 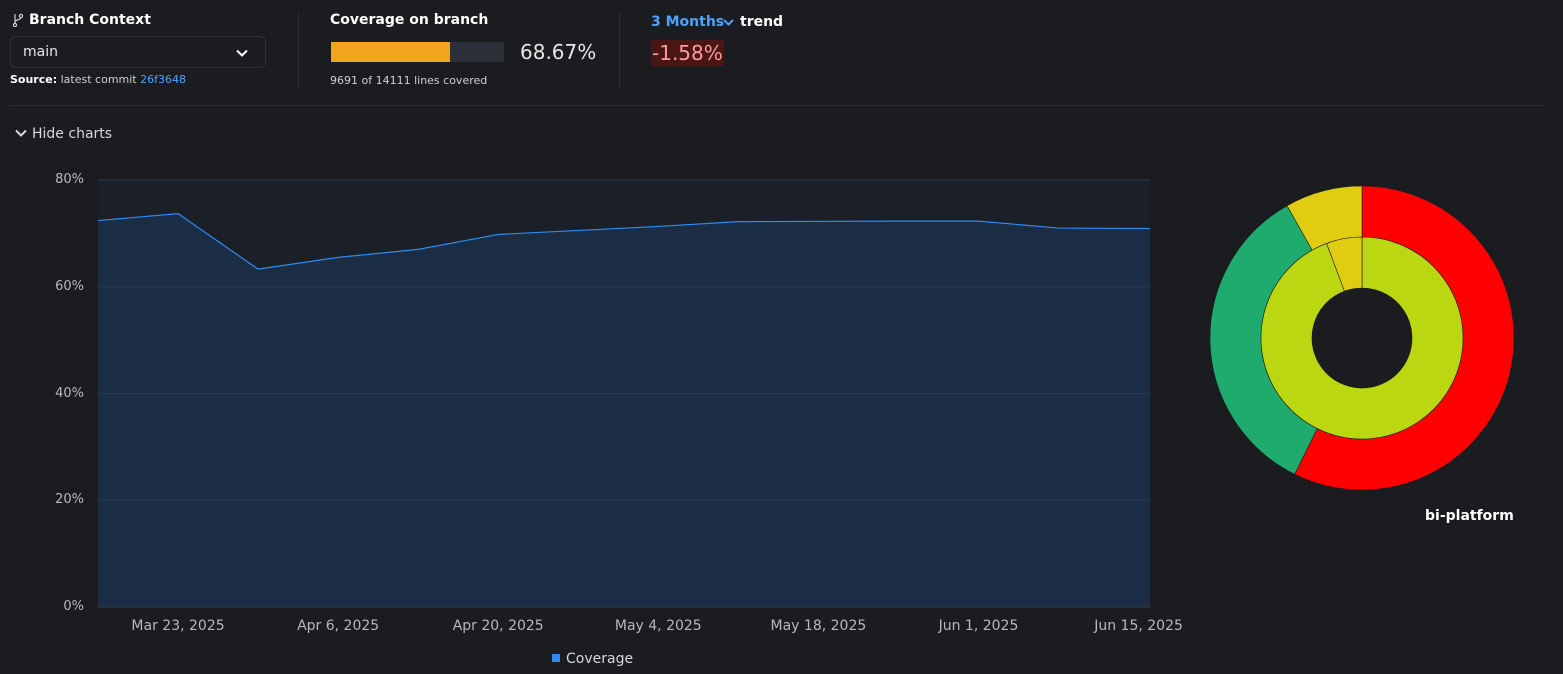 I want to click on sunburst-chart, so click(x=1362, y=338).